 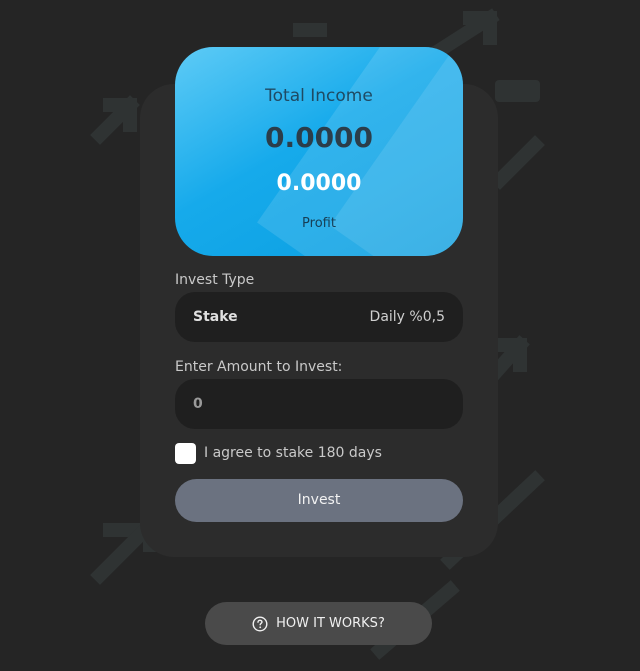 What do you see at coordinates (319, 223) in the screenshot?
I see `profit-label: Profit` at bounding box center [319, 223].